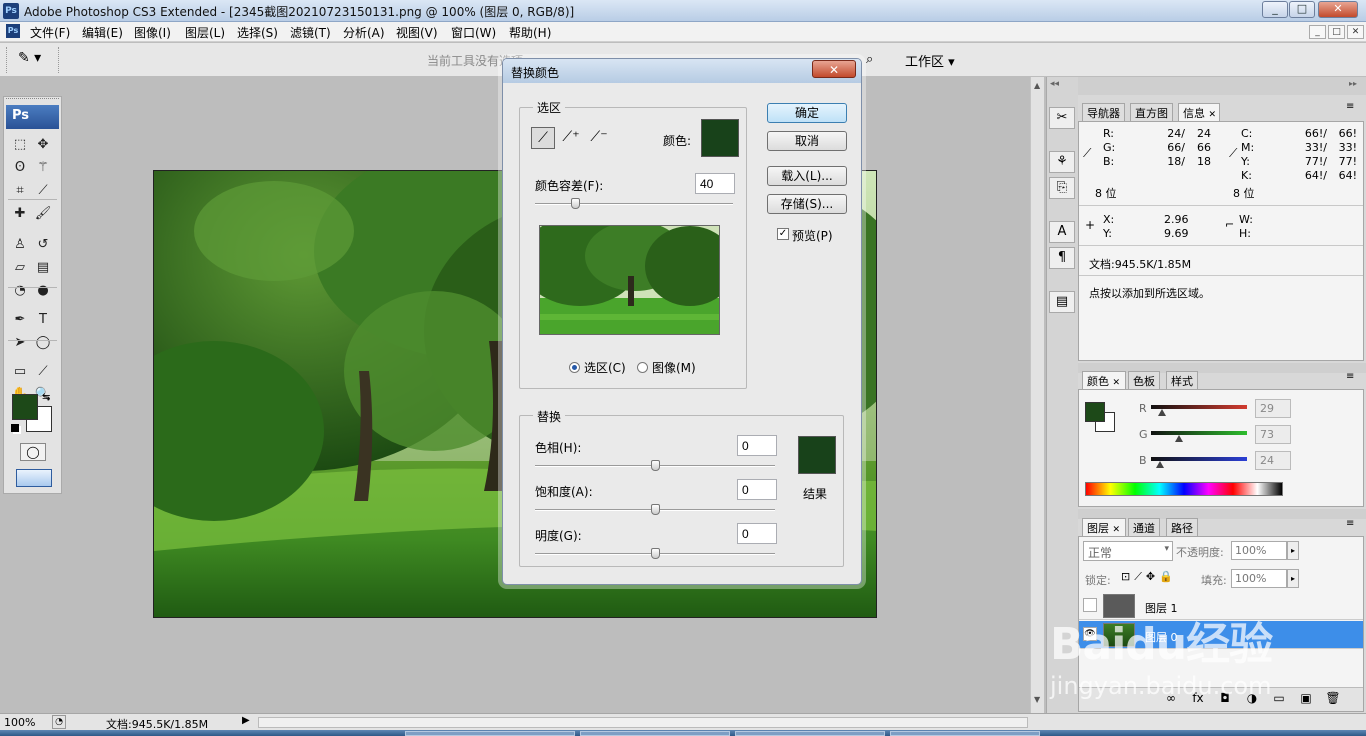 This screenshot has height=736, width=1366. What do you see at coordinates (1259, 578) in the screenshot?
I see `fill-input: 100%` at bounding box center [1259, 578].